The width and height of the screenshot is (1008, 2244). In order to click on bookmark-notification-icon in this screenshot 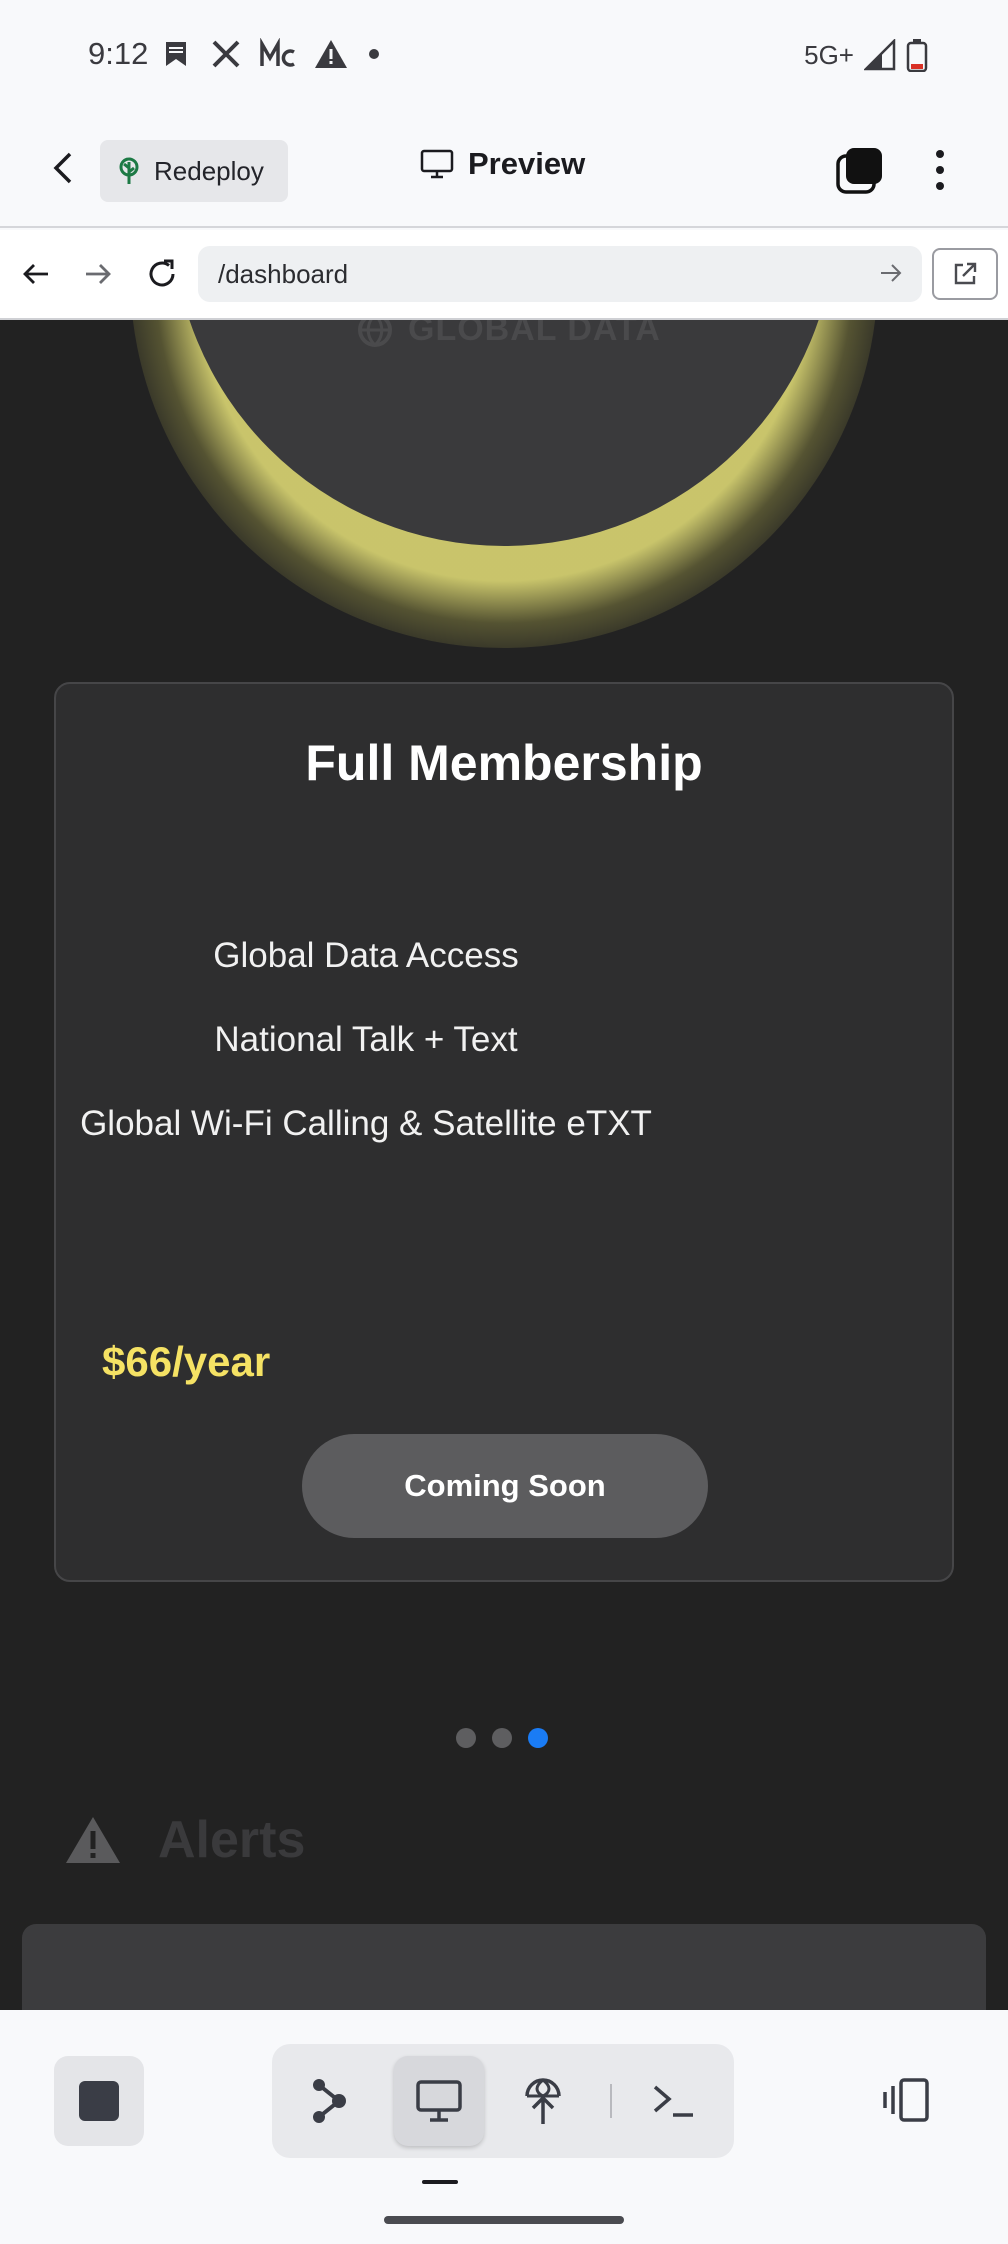, I will do `click(176, 54)`.